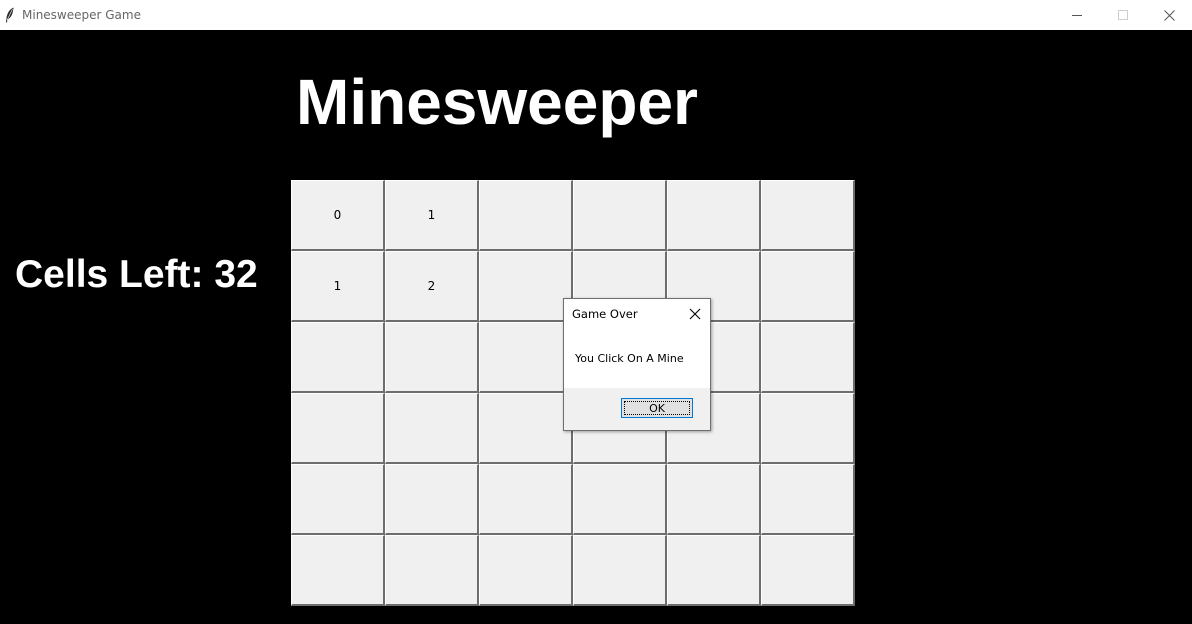 This screenshot has width=1192, height=624. What do you see at coordinates (695, 314) in the screenshot?
I see `dialog-close-icon` at bounding box center [695, 314].